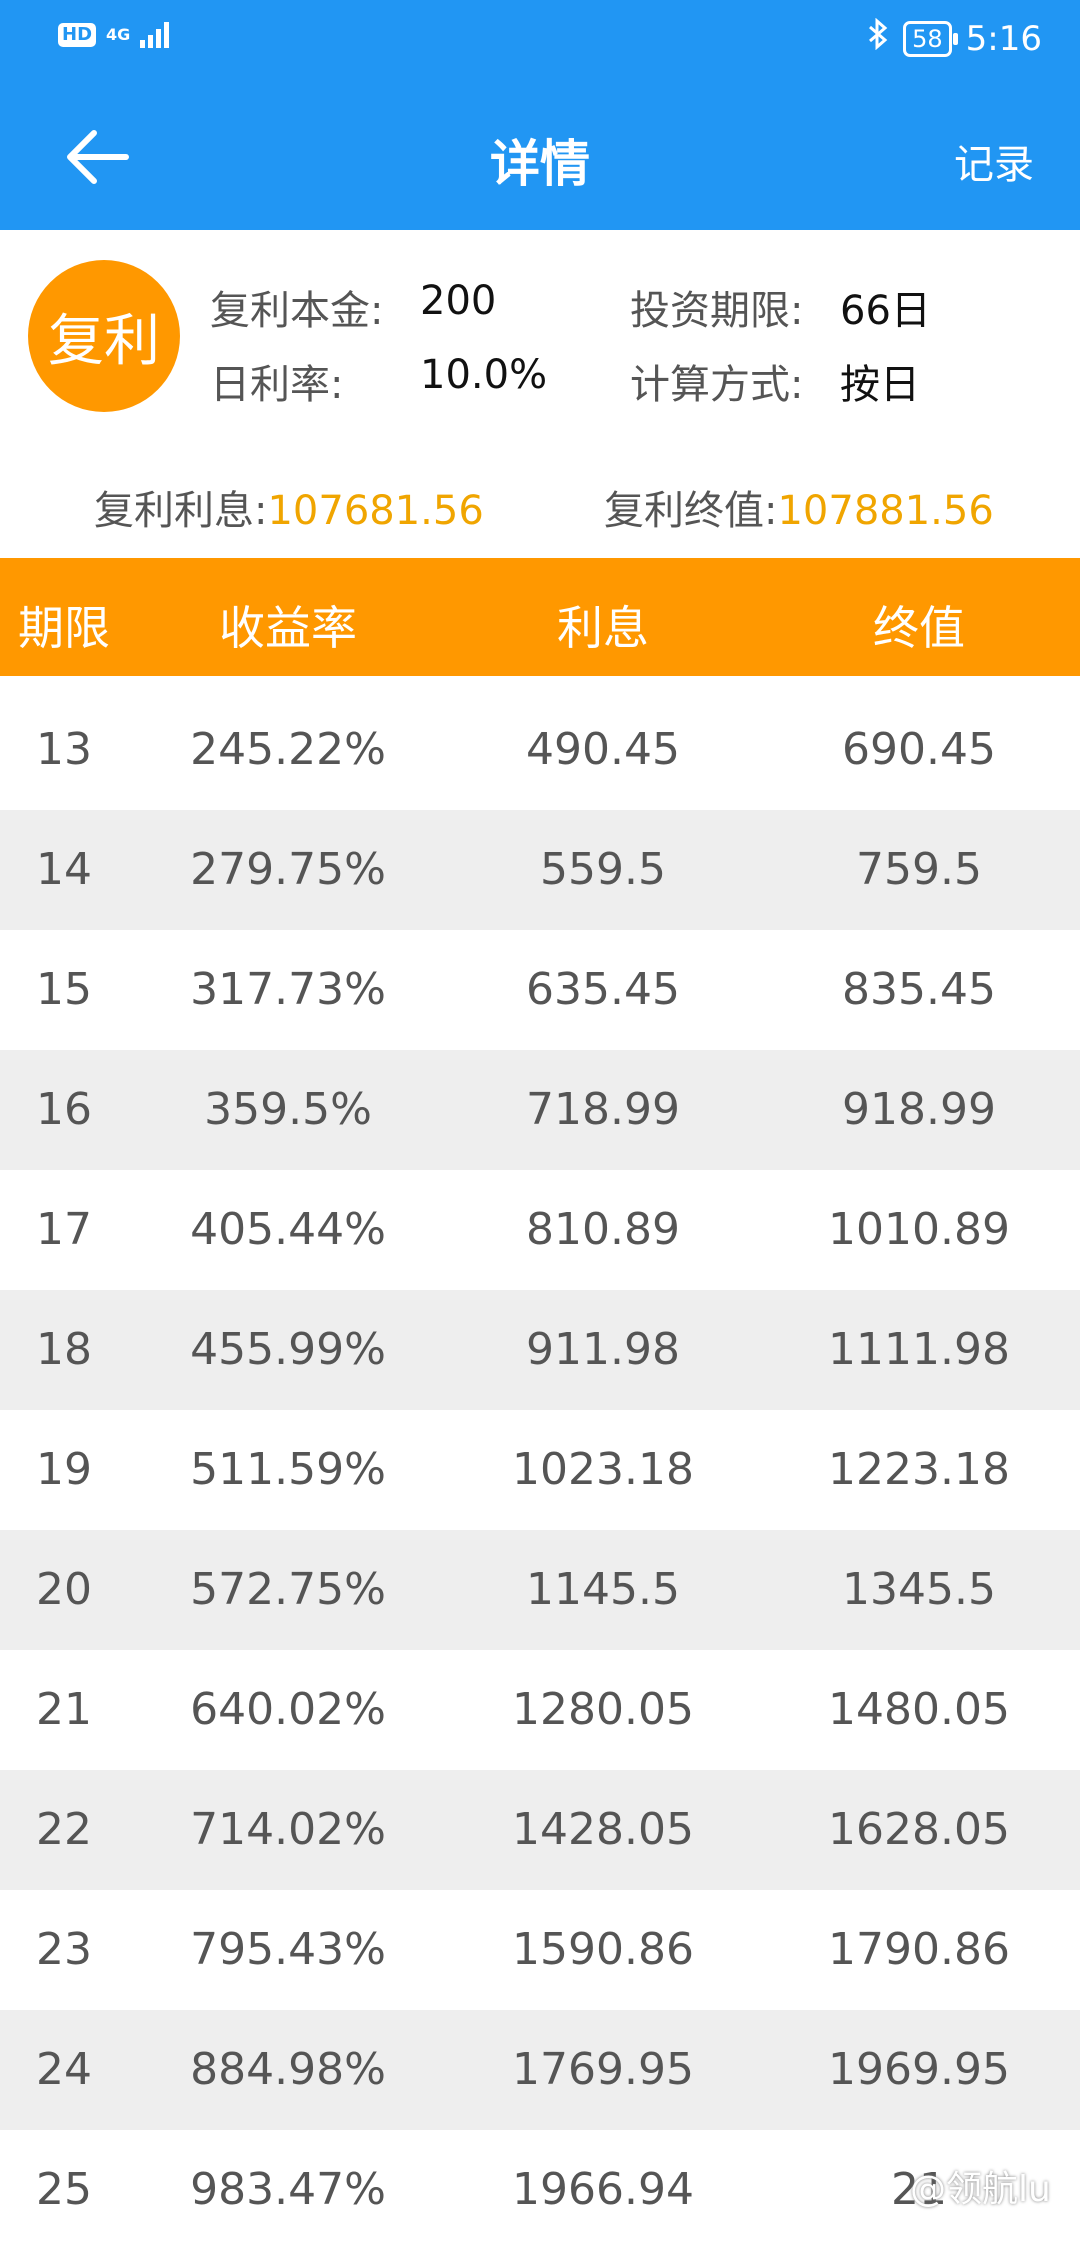 Image resolution: width=1080 pixels, height=2250 pixels. What do you see at coordinates (118, 34) in the screenshot?
I see `network-type: 4G` at bounding box center [118, 34].